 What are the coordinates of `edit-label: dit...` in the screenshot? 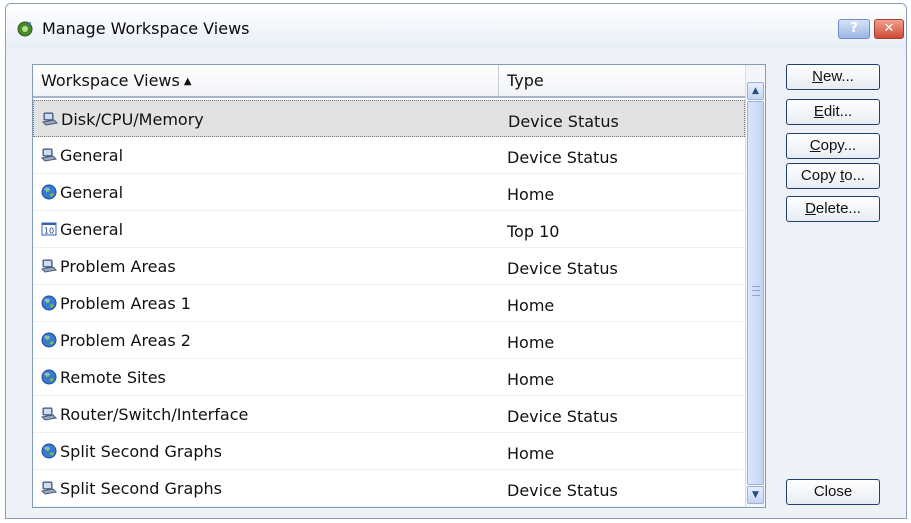 It's located at (838, 111).